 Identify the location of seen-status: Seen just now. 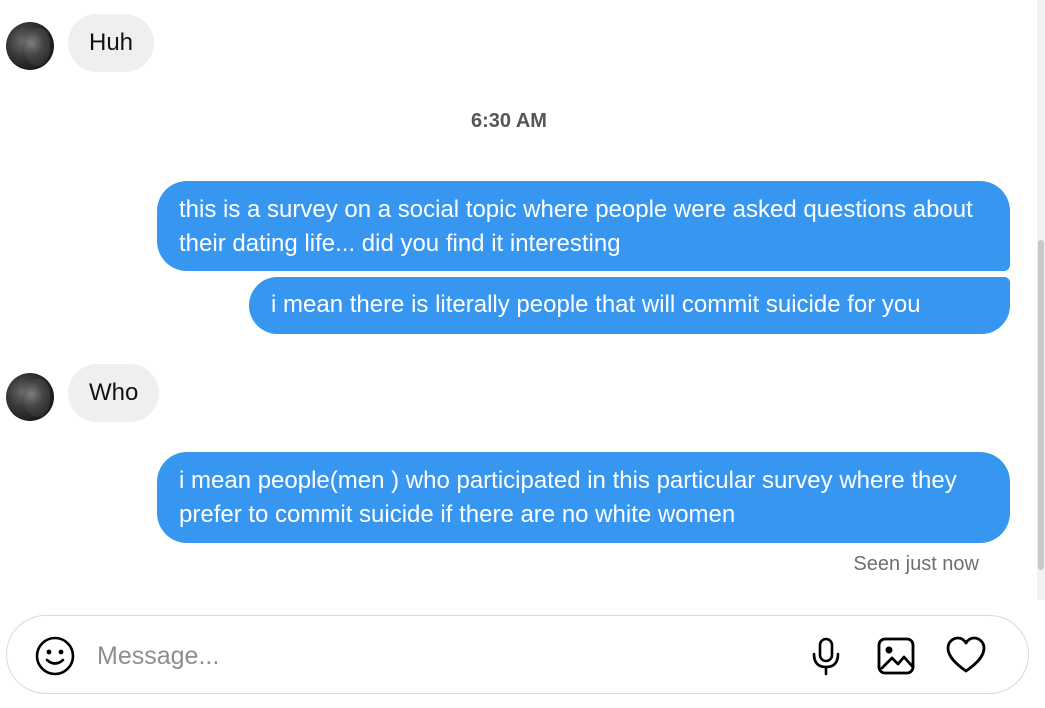
(916, 564).